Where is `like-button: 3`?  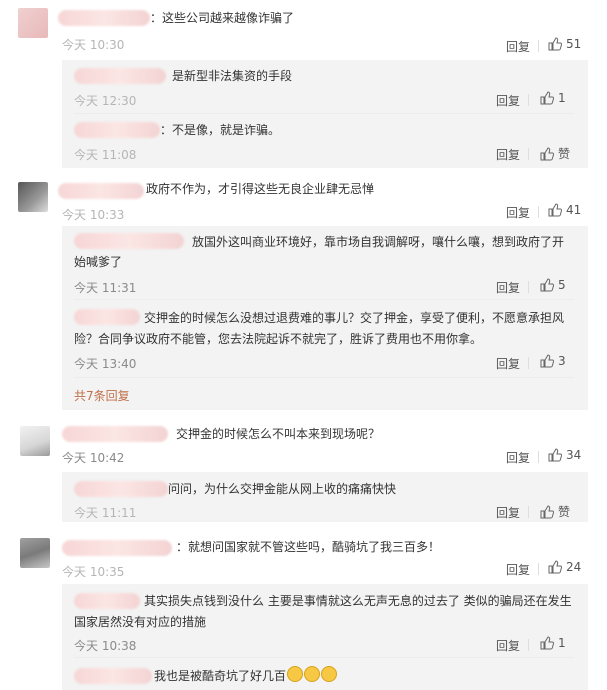
like-button: 3 is located at coordinates (553, 361).